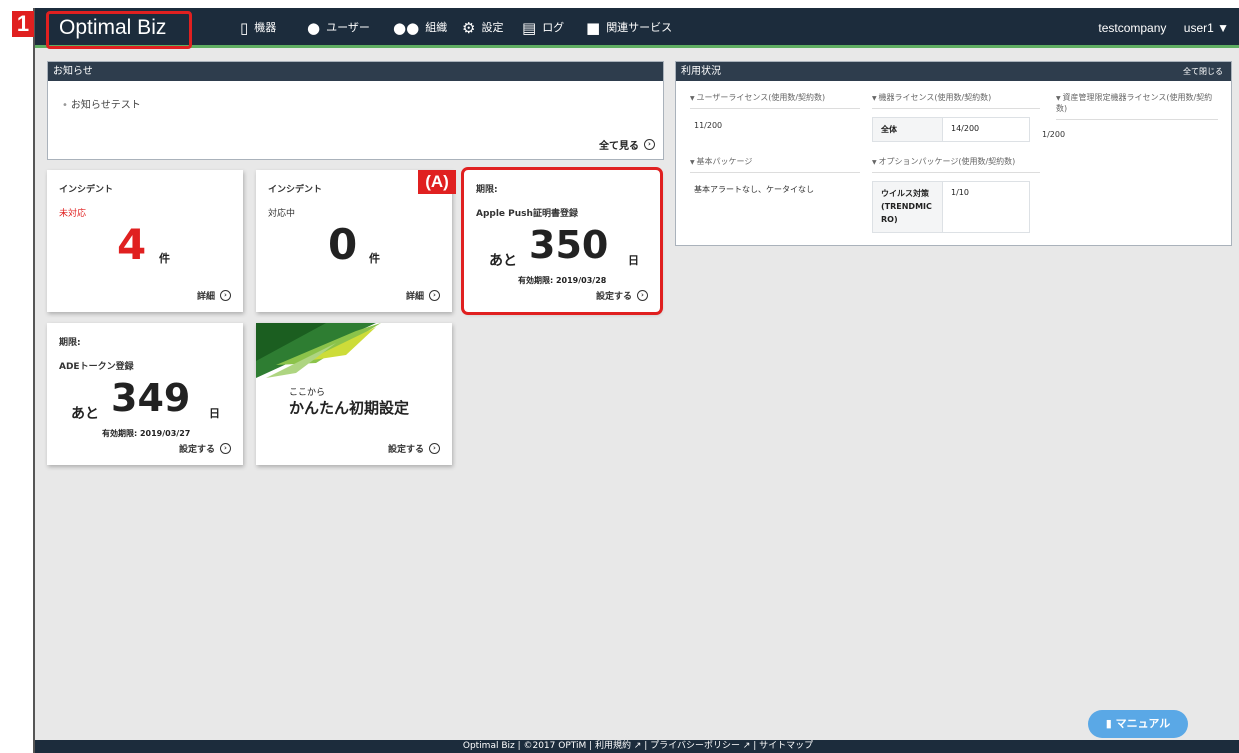  What do you see at coordinates (265, 27) in the screenshot?
I see `nav-label: 機器` at bounding box center [265, 27].